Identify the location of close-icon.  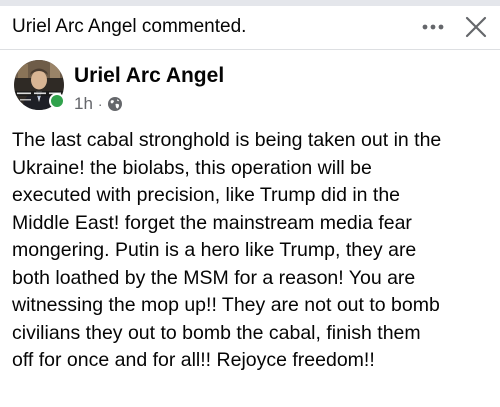
(476, 27).